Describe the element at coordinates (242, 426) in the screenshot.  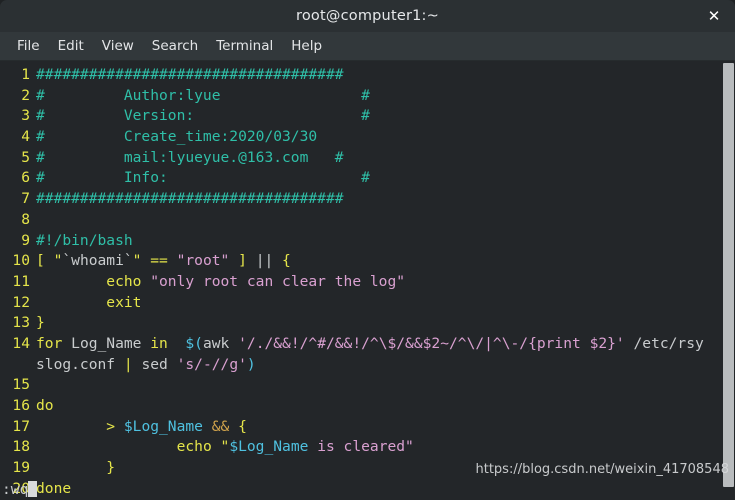
I see `code-token: {` at that location.